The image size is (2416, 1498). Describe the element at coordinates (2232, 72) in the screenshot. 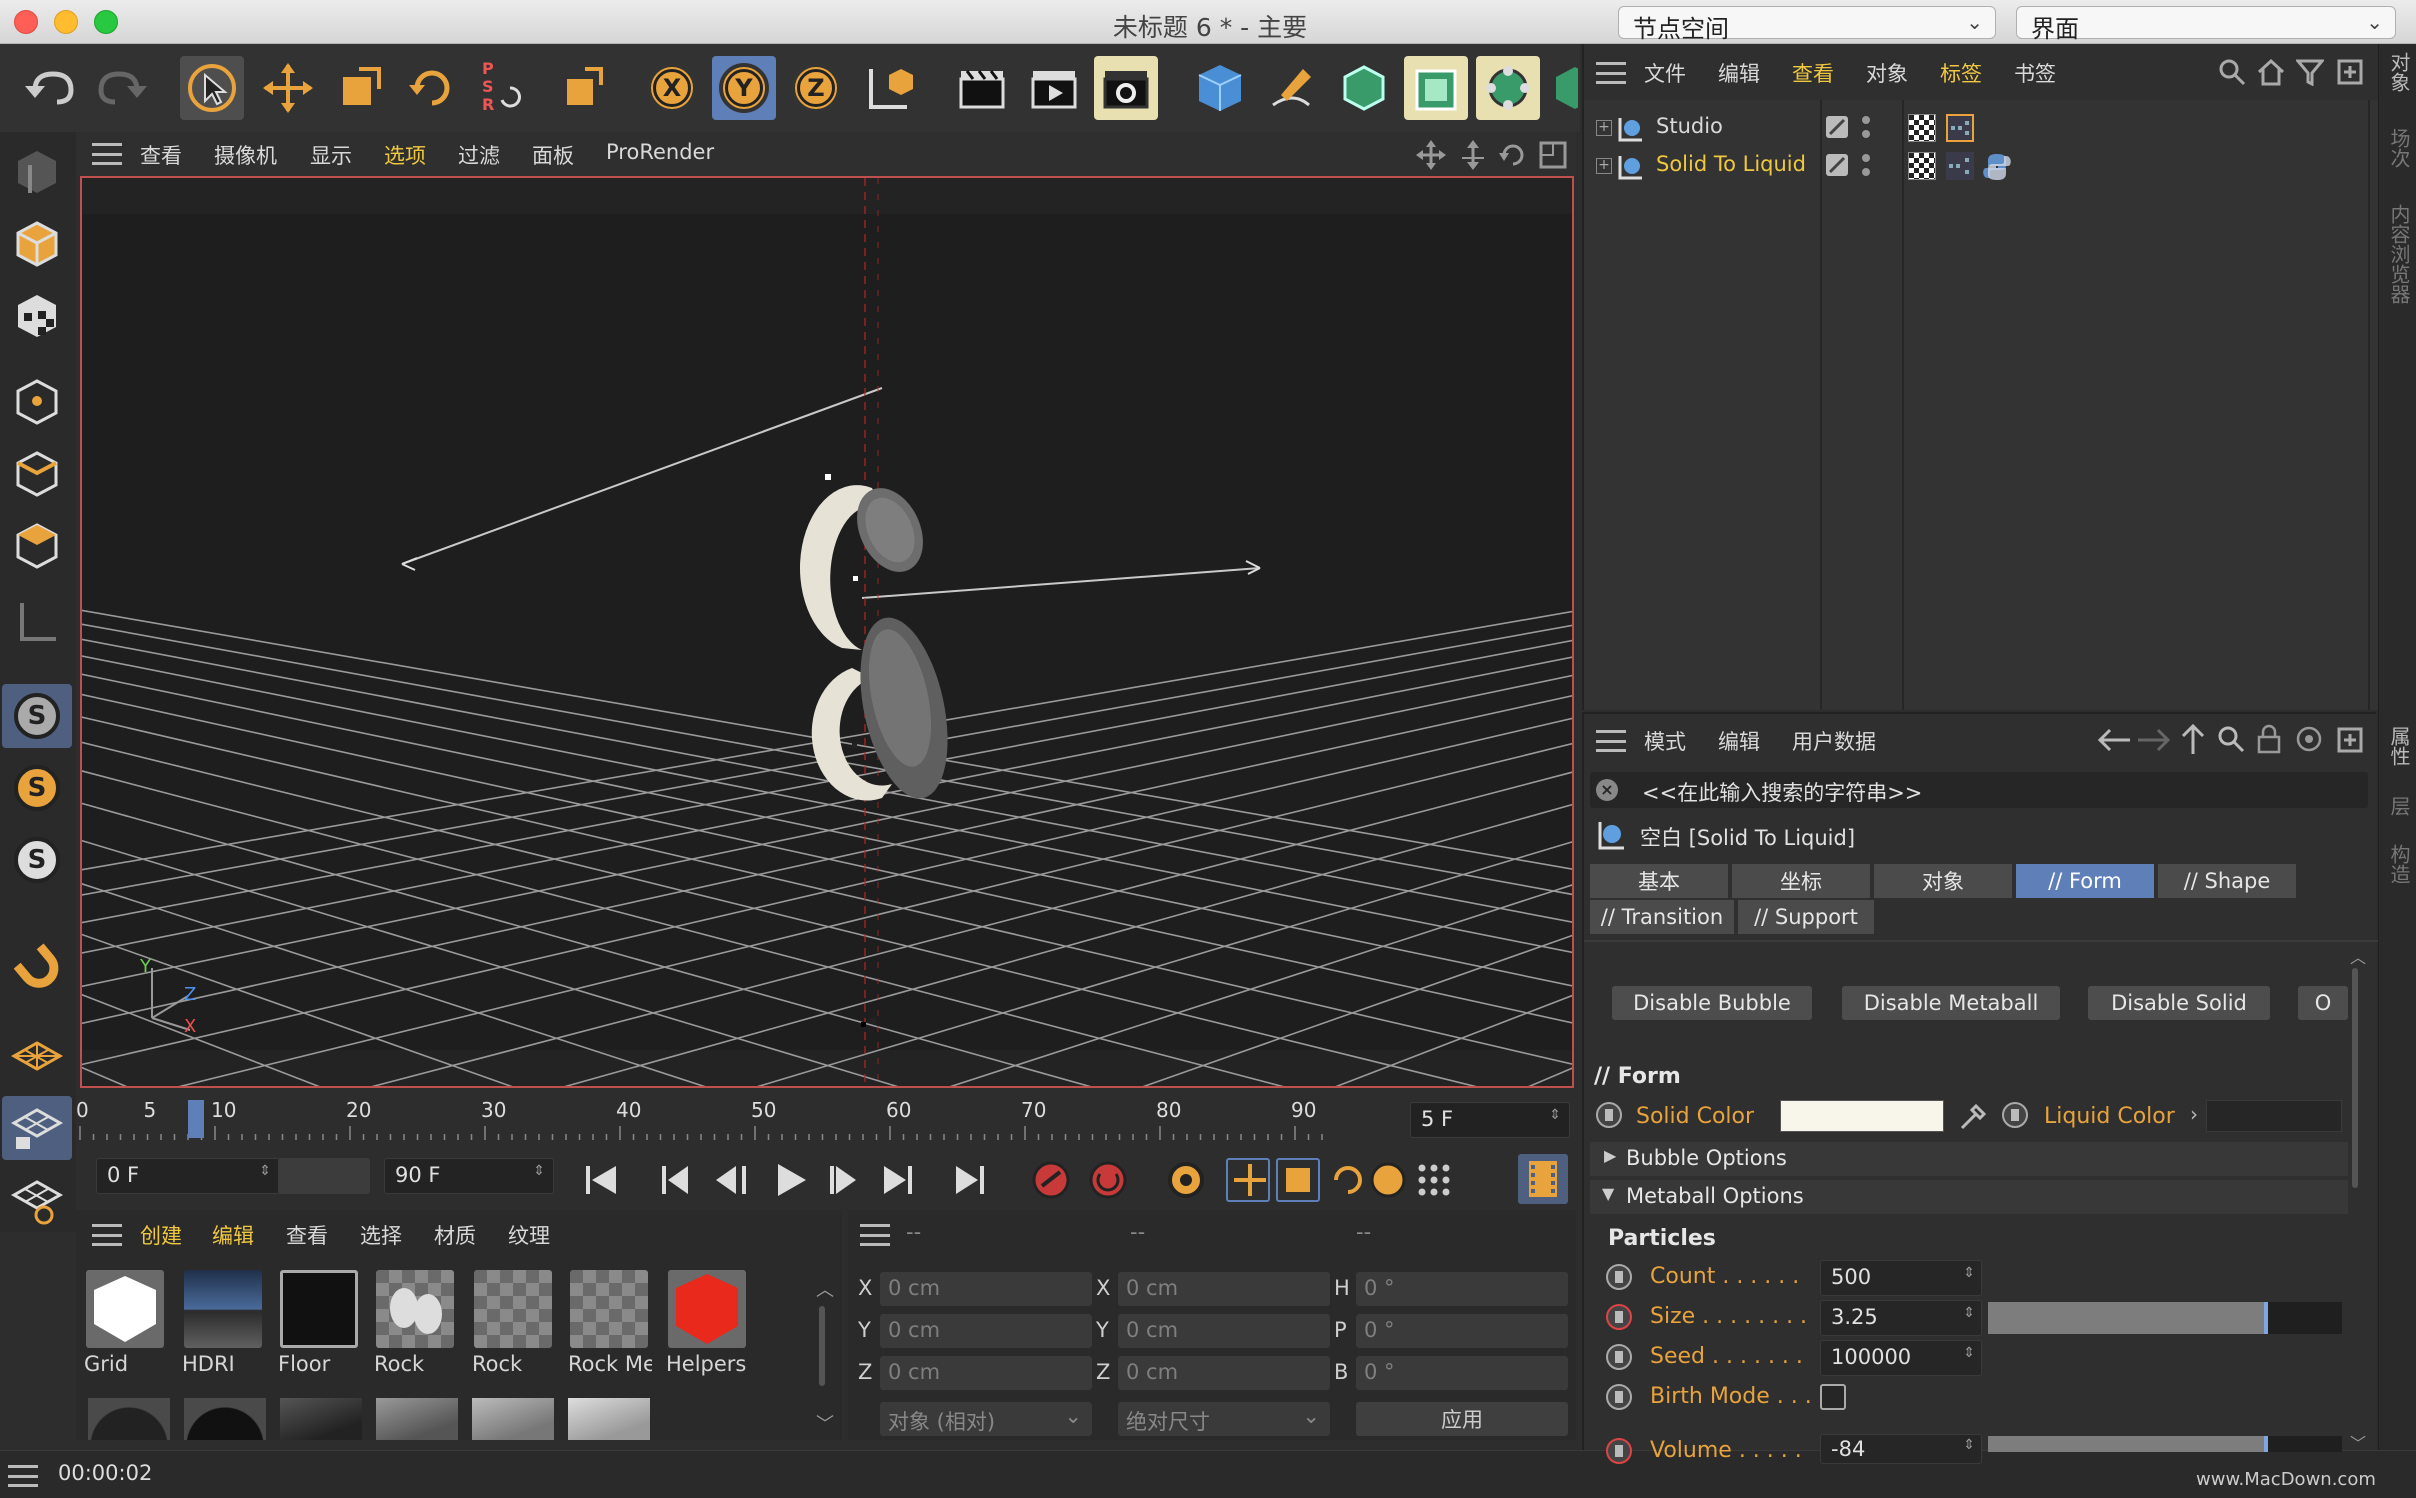

I see `search-icon` at that location.